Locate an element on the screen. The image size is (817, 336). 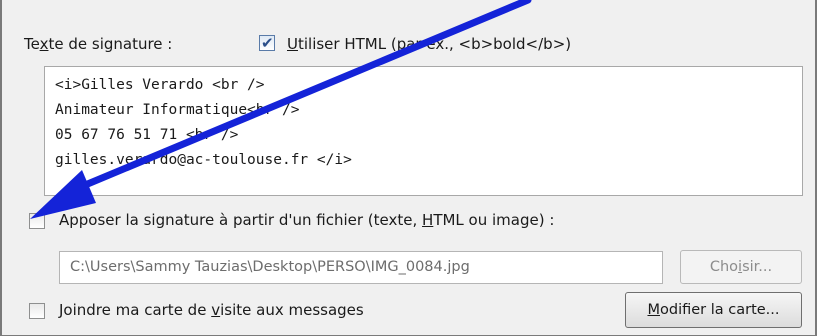
checkmark-icon: ✔ is located at coordinates (267, 43).